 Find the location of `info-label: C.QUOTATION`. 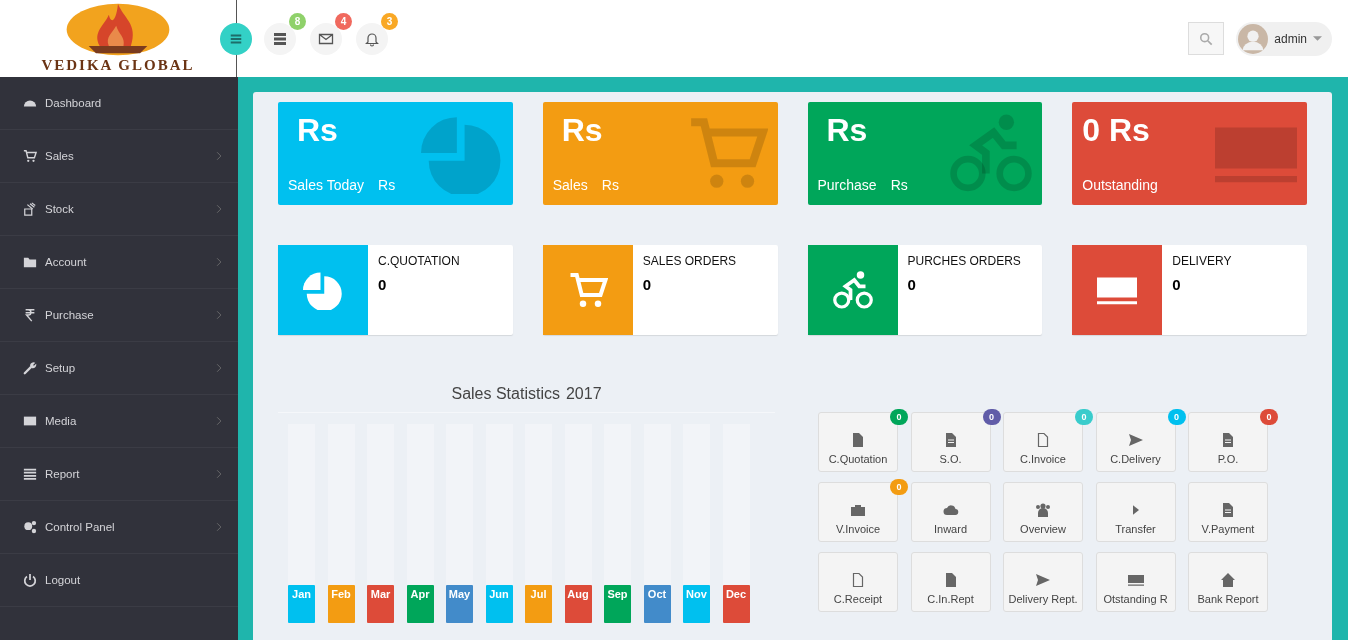

info-label: C.QUOTATION is located at coordinates (419, 261).